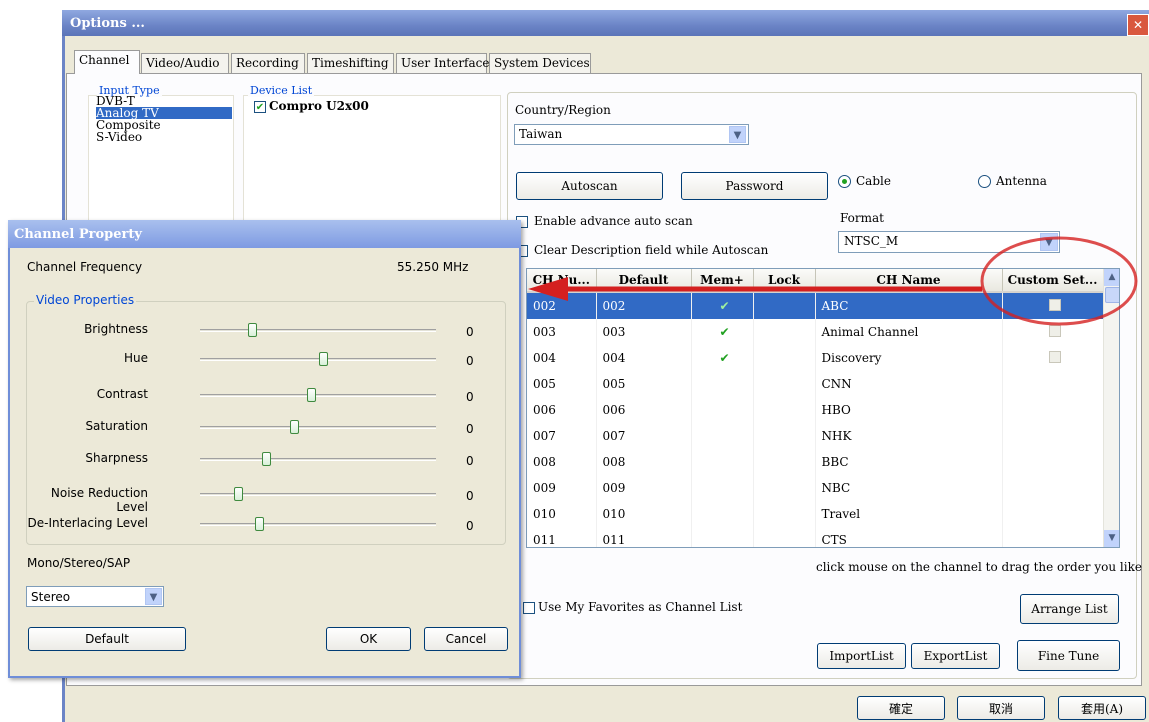 This screenshot has width=1149, height=722. Describe the element at coordinates (589, 186) in the screenshot. I see `autoscan-button: Autoscan` at that location.